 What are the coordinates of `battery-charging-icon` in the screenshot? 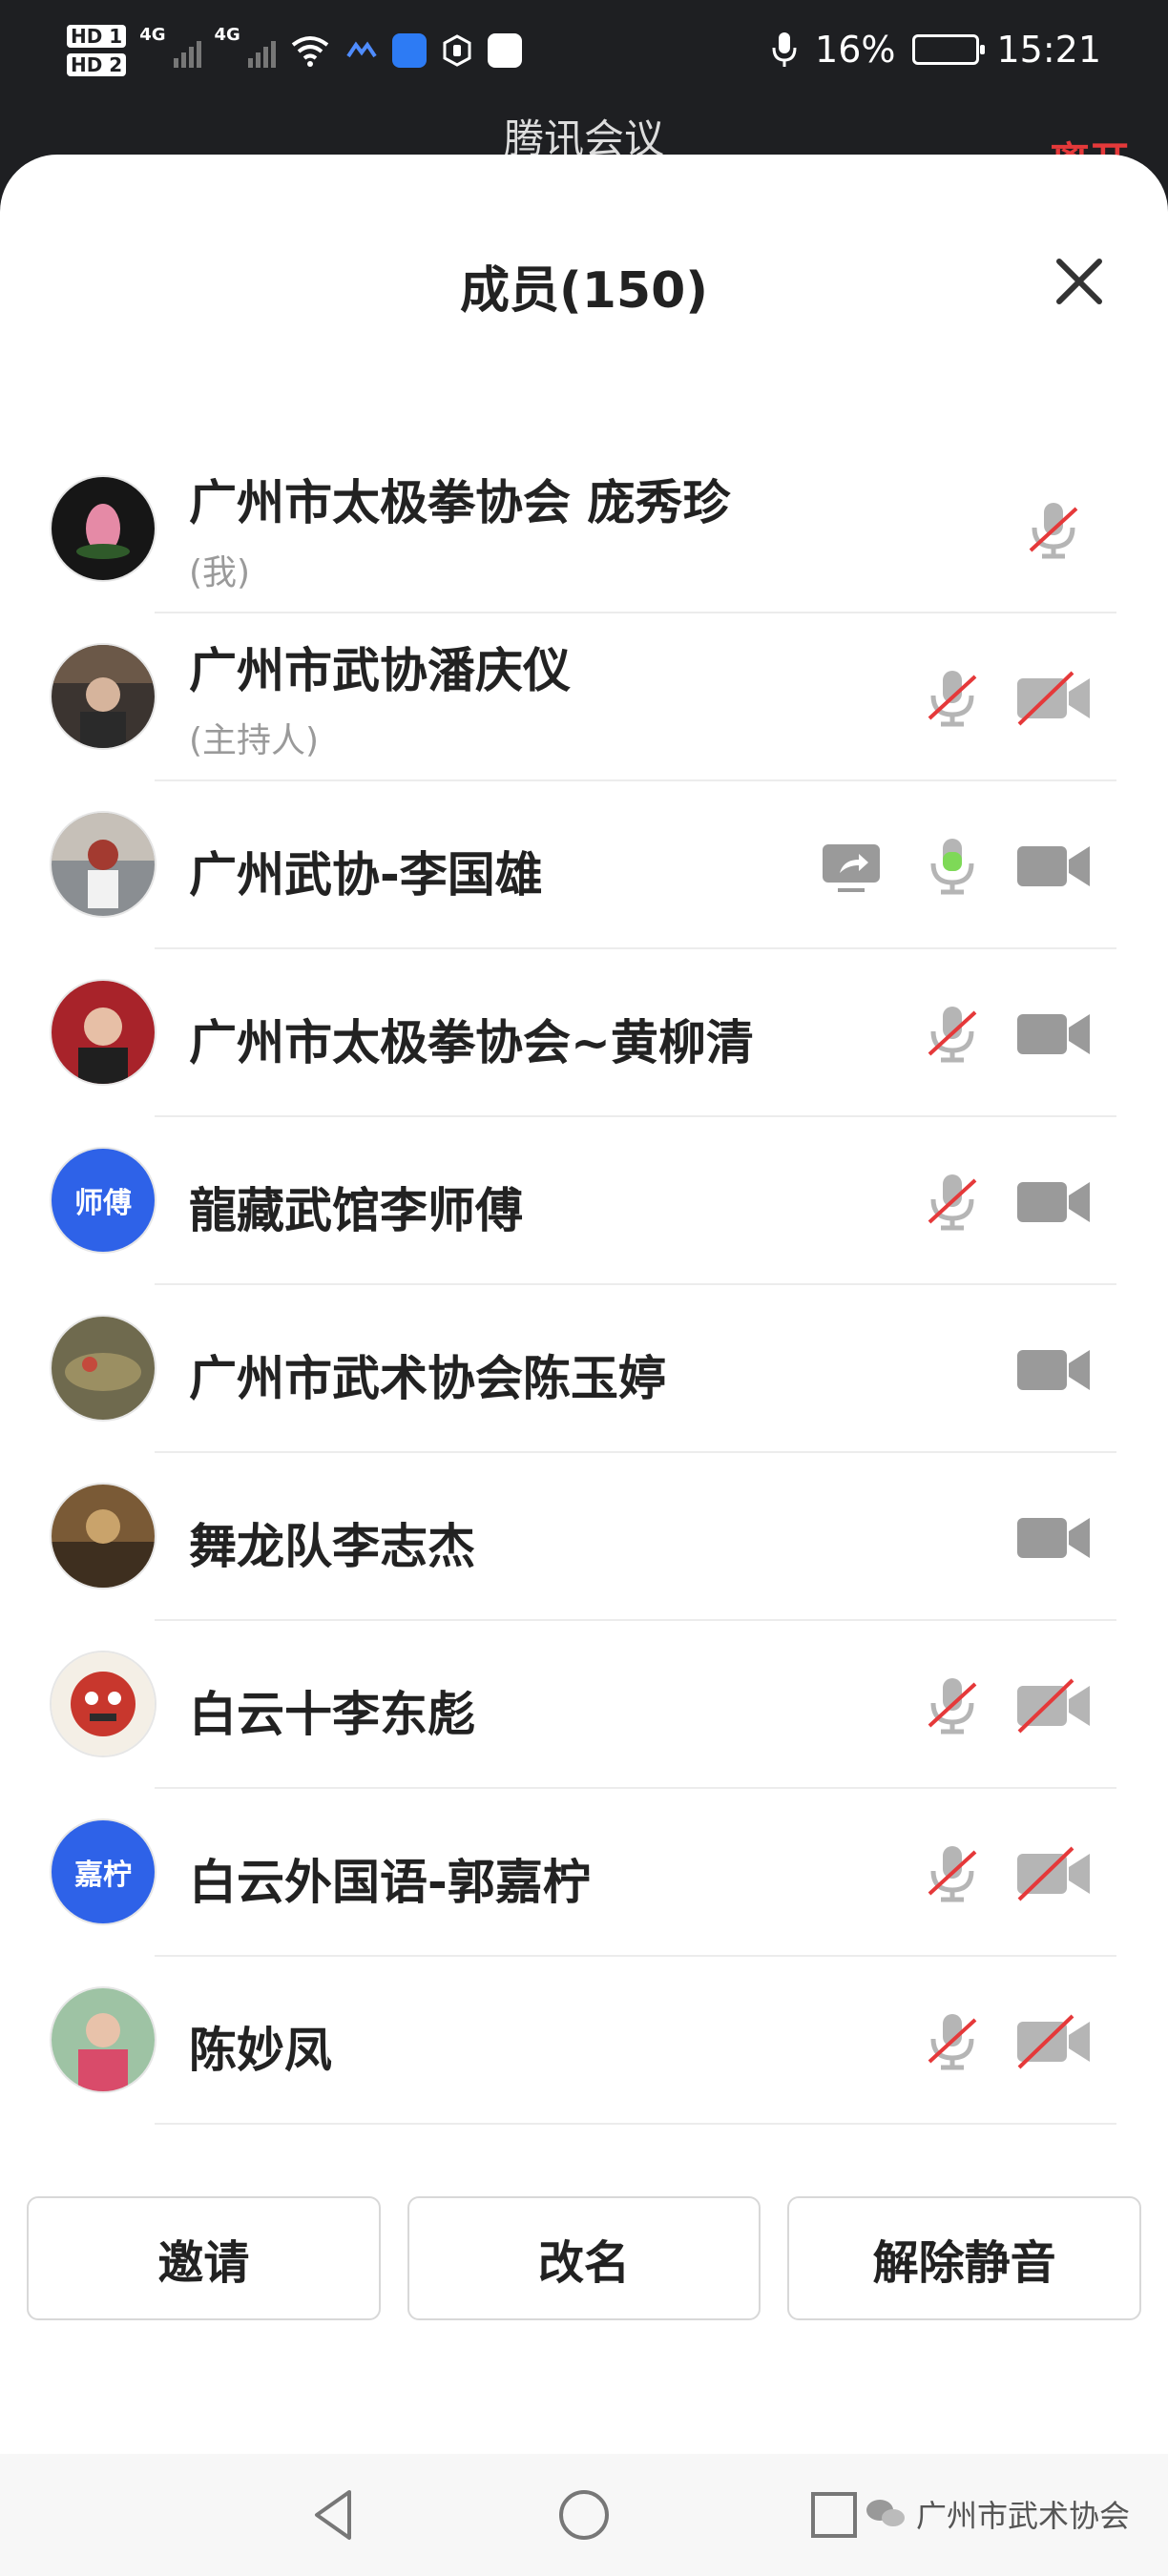 It's located at (949, 49).